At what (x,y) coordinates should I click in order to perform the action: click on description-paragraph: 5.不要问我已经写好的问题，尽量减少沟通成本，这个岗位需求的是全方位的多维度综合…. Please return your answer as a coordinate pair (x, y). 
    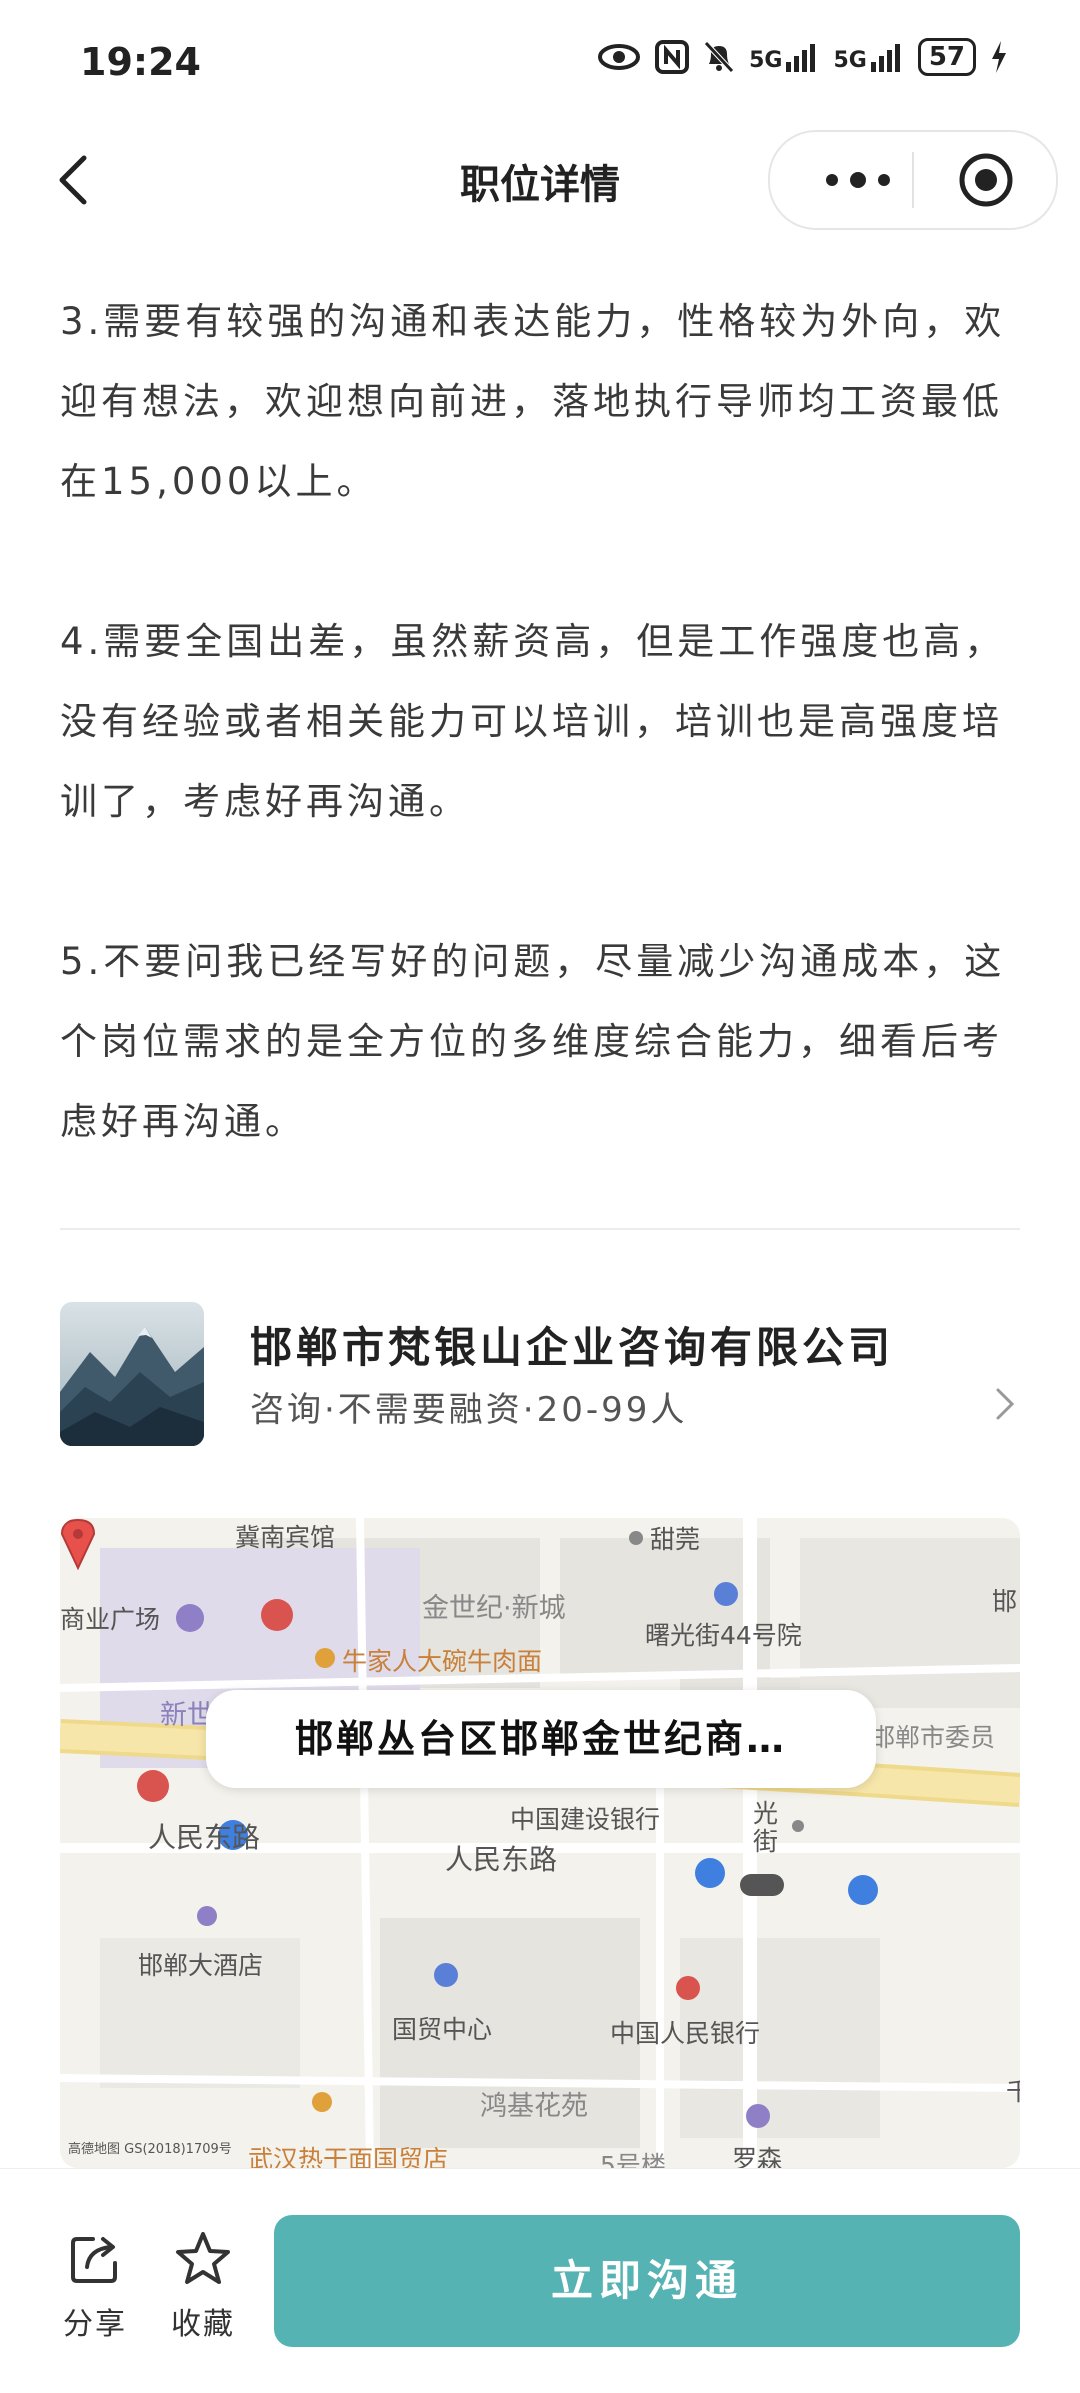
    Looking at the image, I should click on (533, 1041).